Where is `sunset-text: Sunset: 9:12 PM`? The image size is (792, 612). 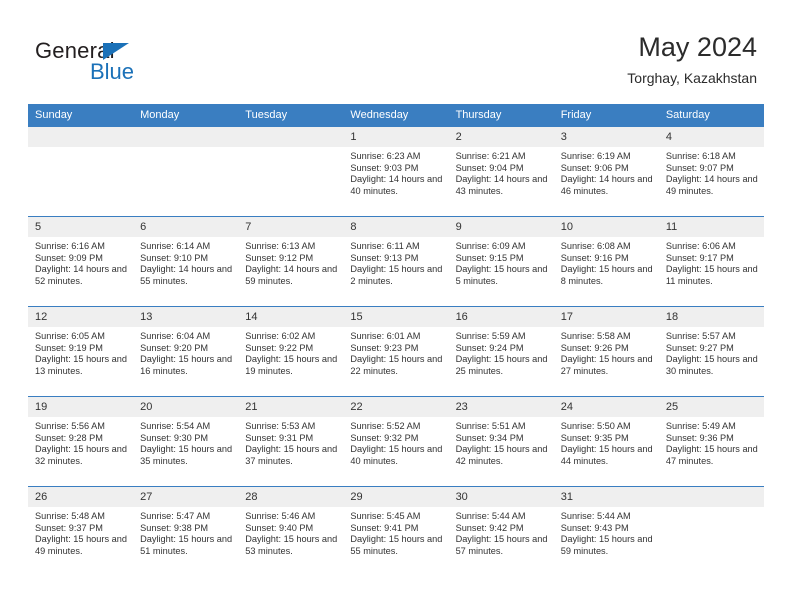 sunset-text: Sunset: 9:12 PM is located at coordinates (279, 257).